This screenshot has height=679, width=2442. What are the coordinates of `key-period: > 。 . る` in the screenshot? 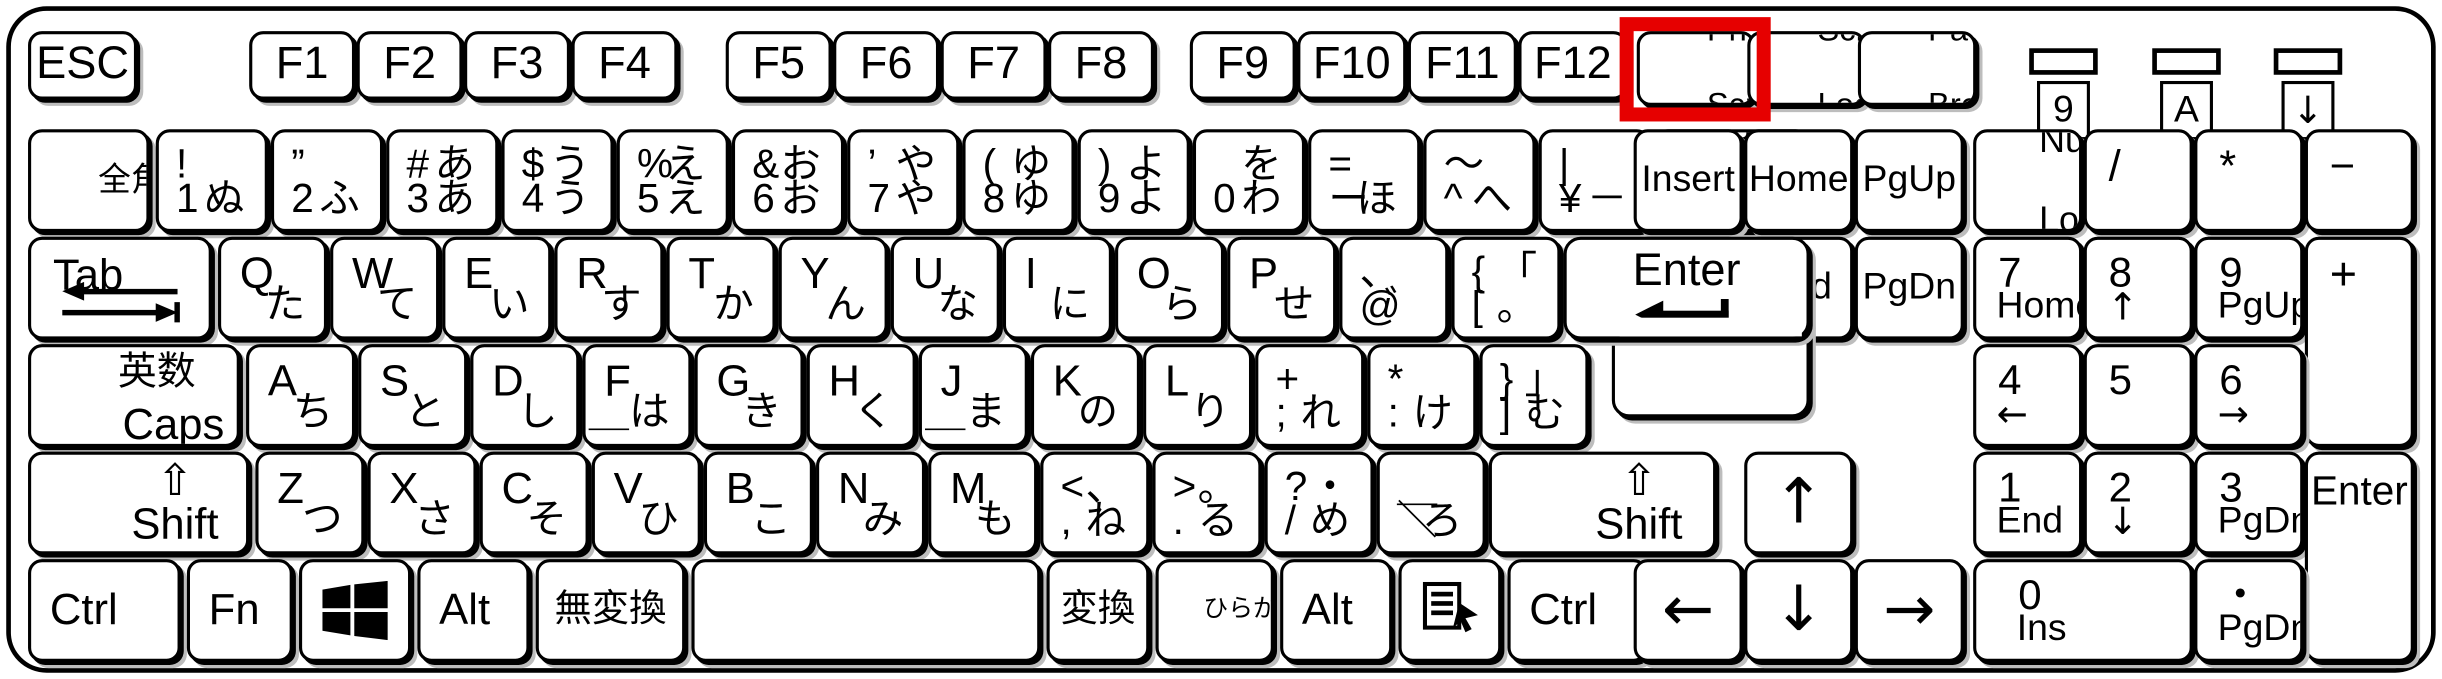 It's located at (1207, 503).